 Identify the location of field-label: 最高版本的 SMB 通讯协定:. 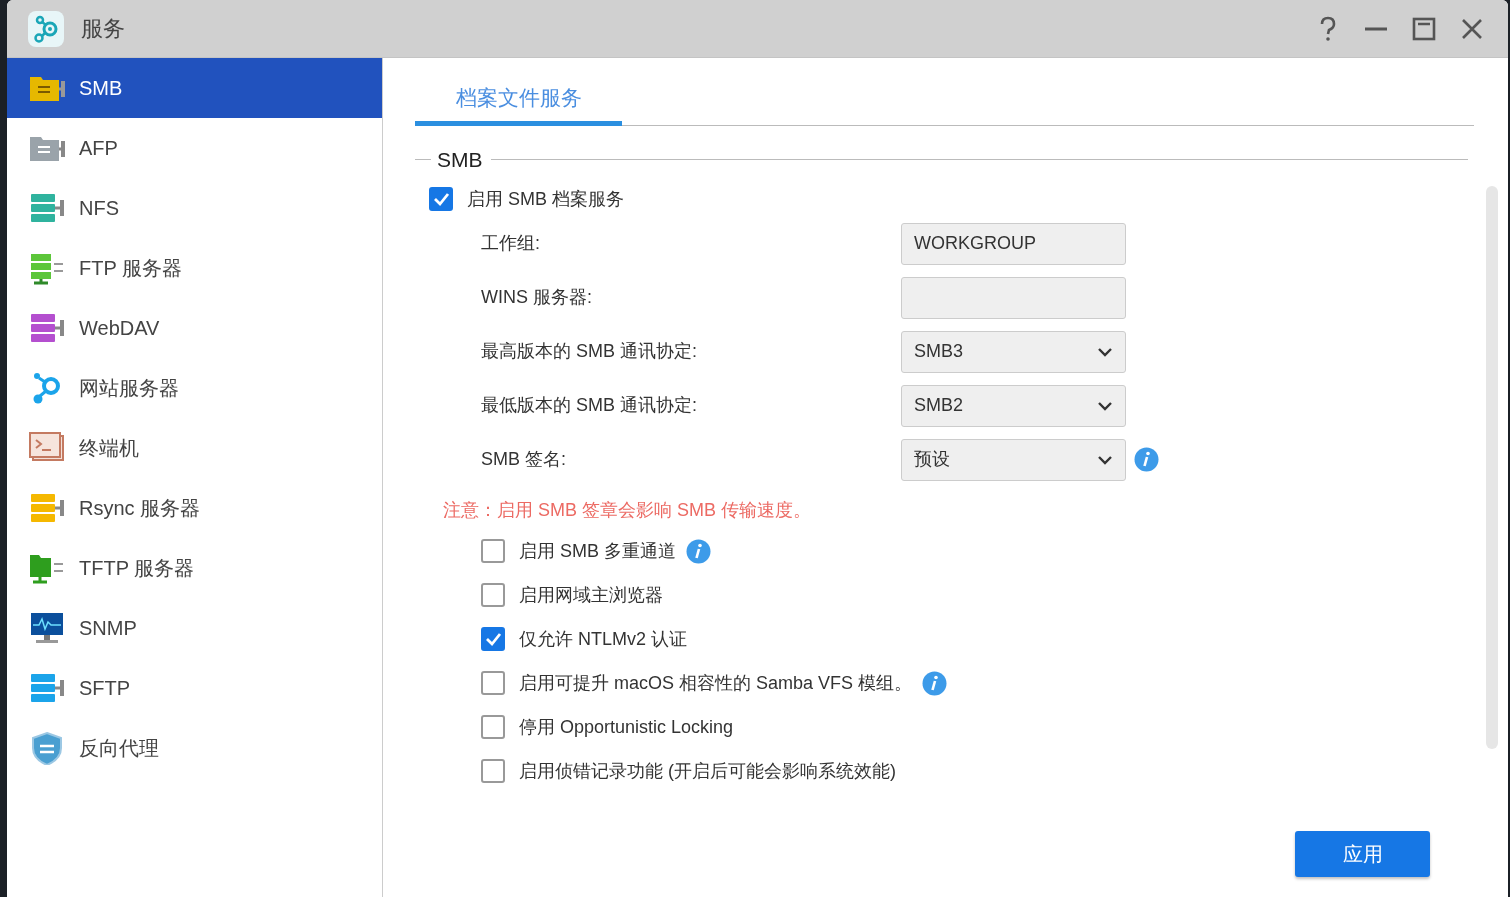
(589, 351).